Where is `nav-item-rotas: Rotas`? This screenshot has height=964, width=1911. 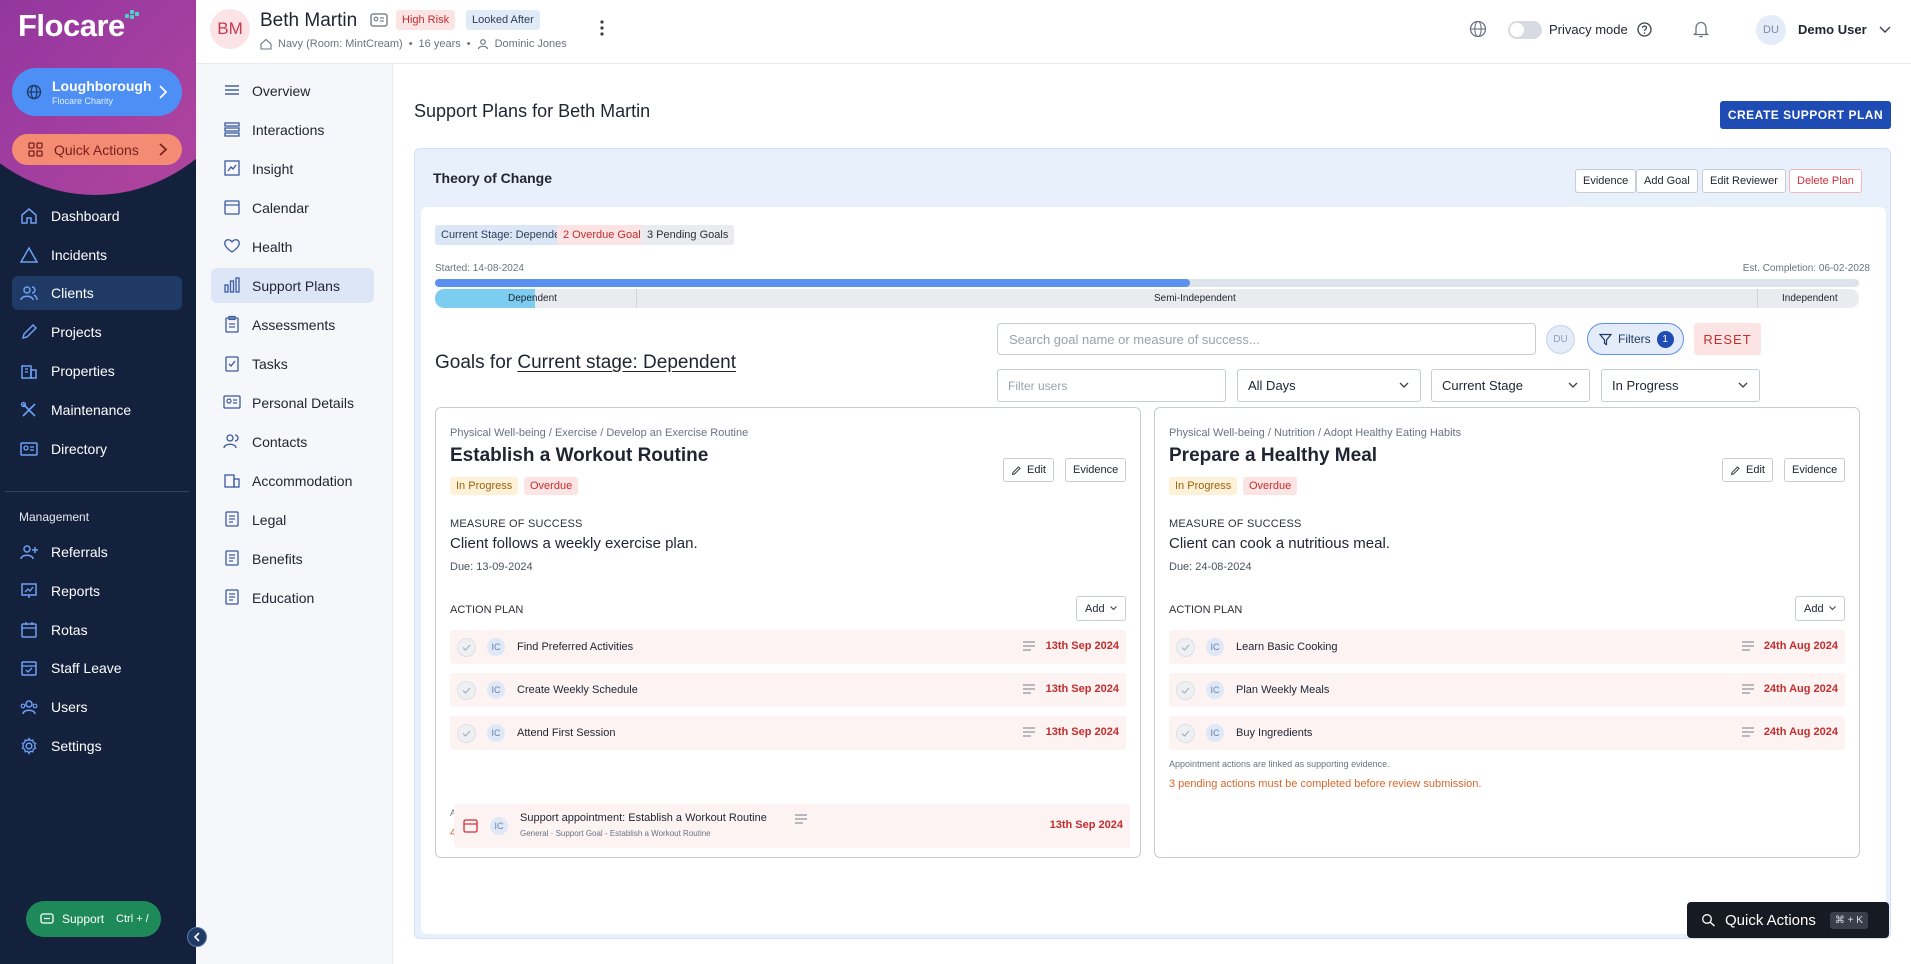
nav-item-rotas: Rotas is located at coordinates (97, 630).